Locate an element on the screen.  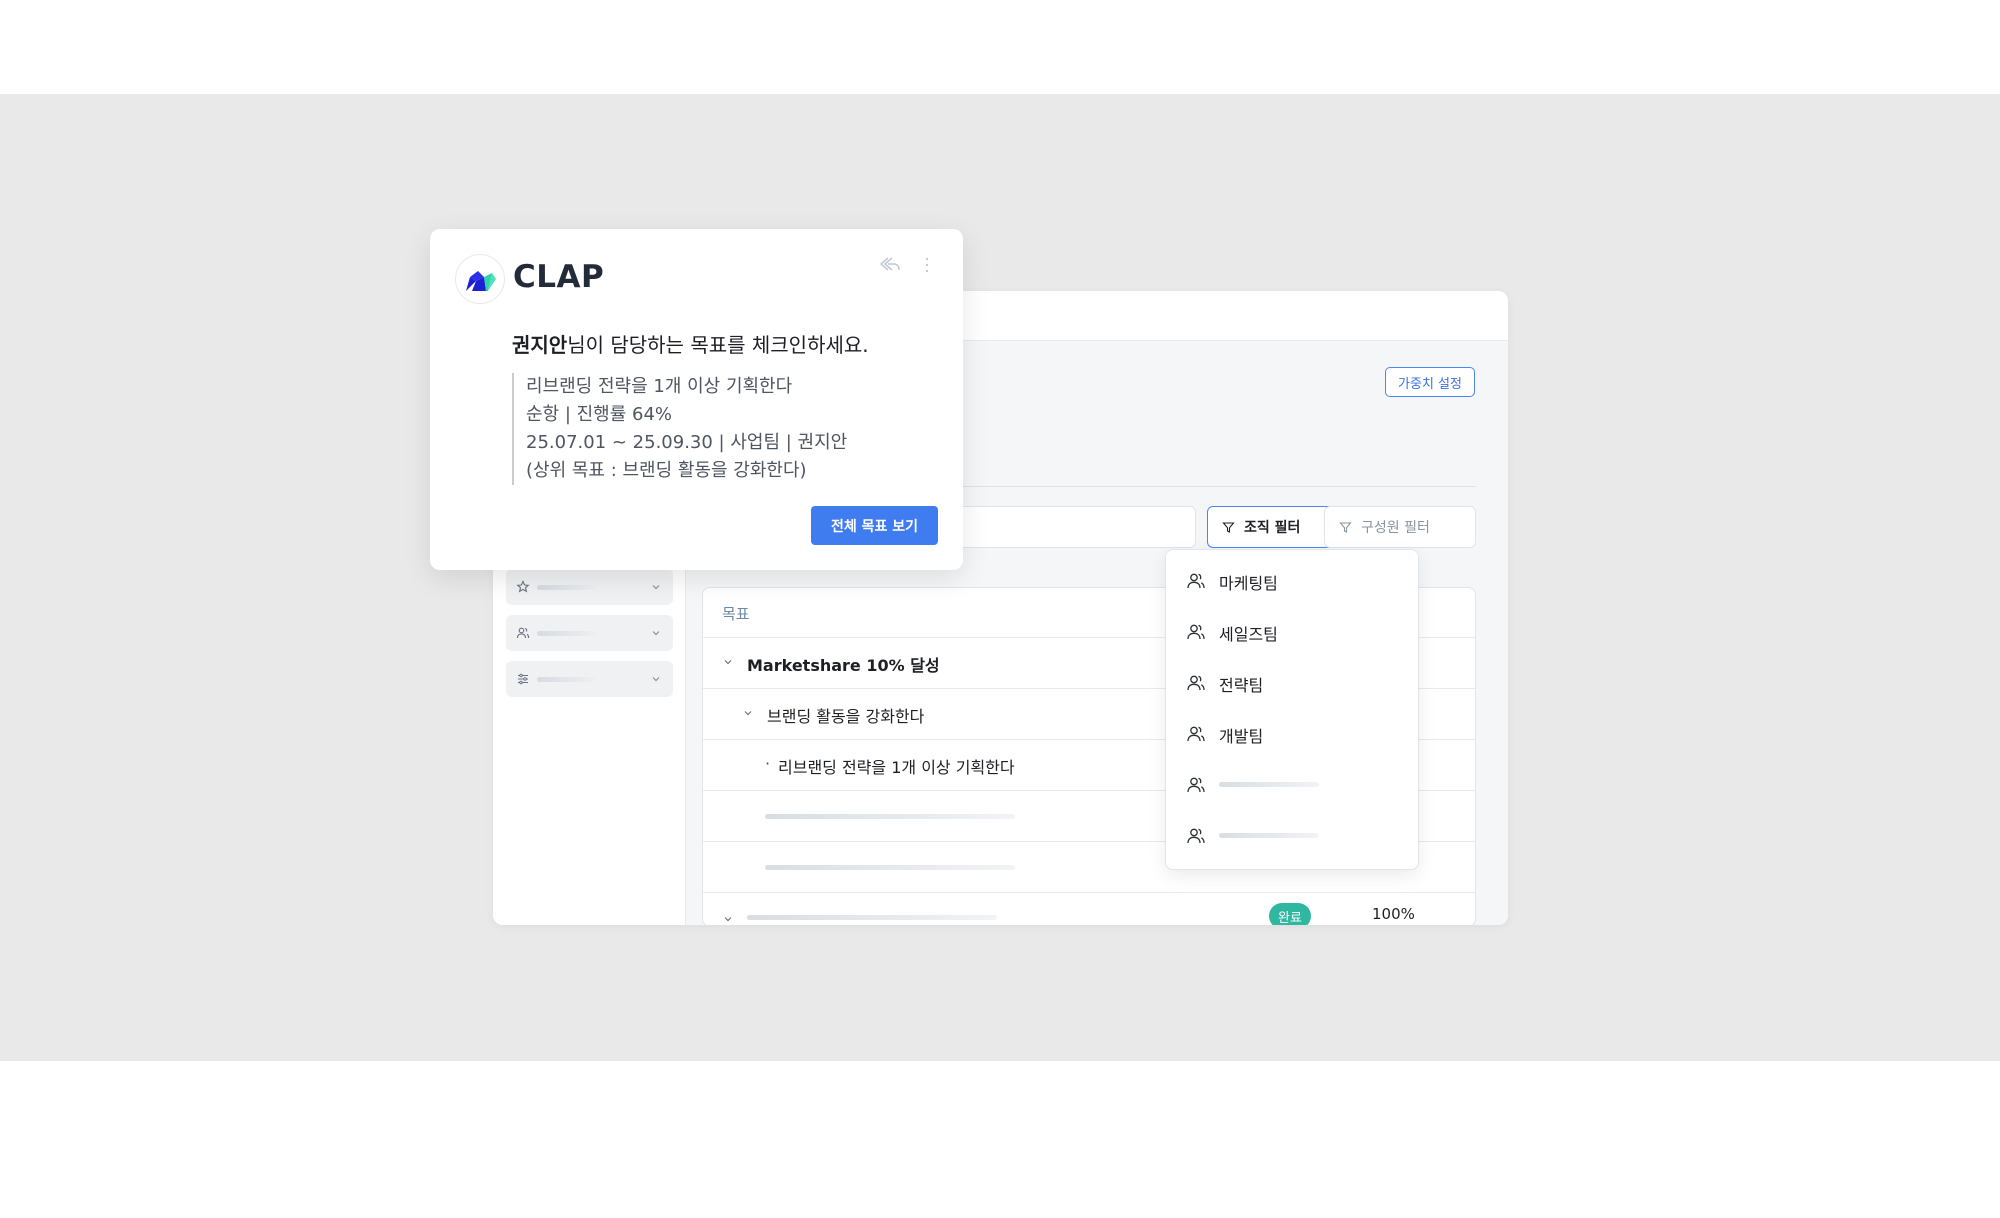
dropdown-item-marketing: 마케팅팀 is located at coordinates (1292, 580).